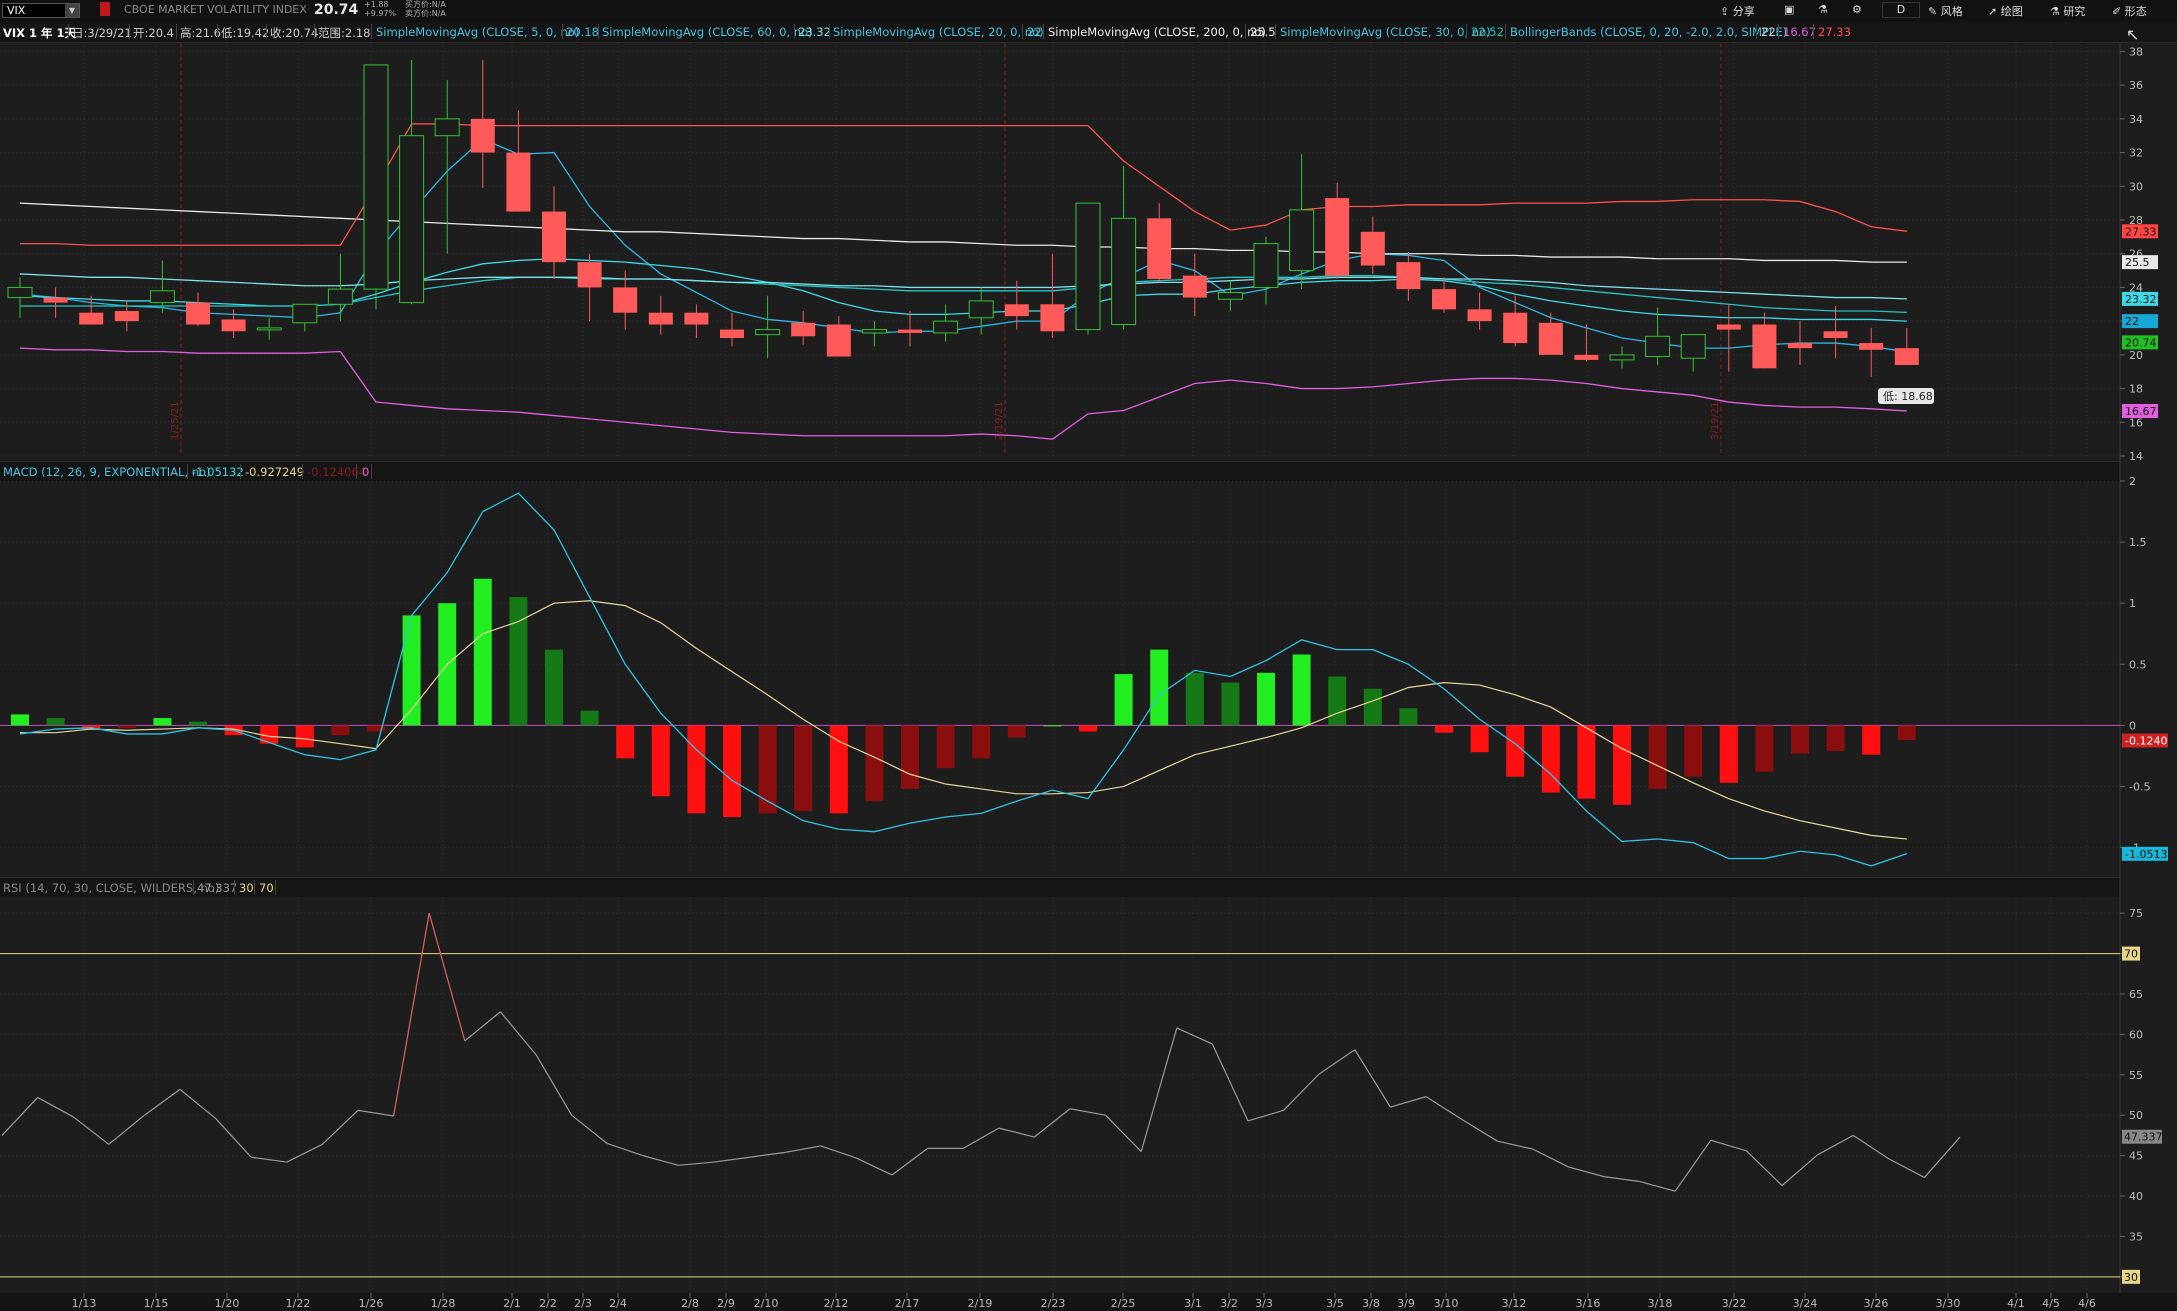 The image size is (2177, 1311). Describe the element at coordinates (2138, 664) in the screenshot. I see `macd-tick-label: 0.5` at that location.